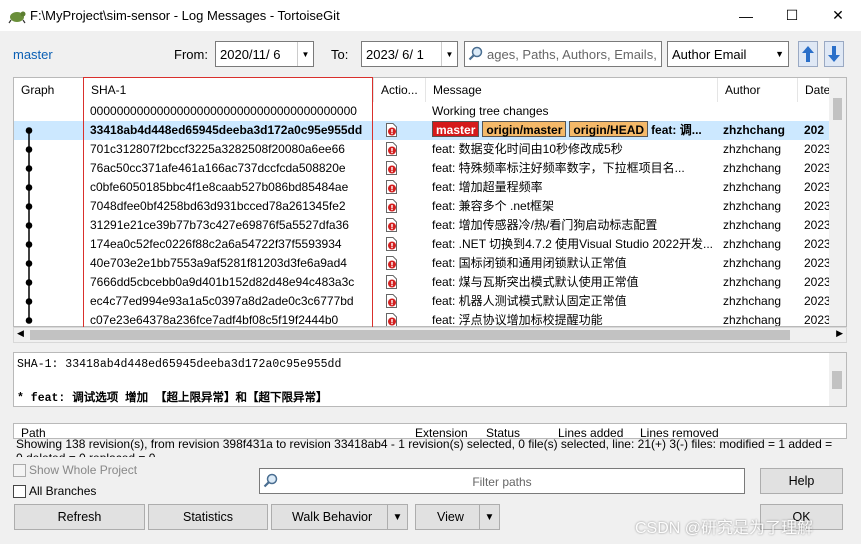 This screenshot has height=544, width=861. I want to click on scroll-right-icon: ▶, so click(839, 333).